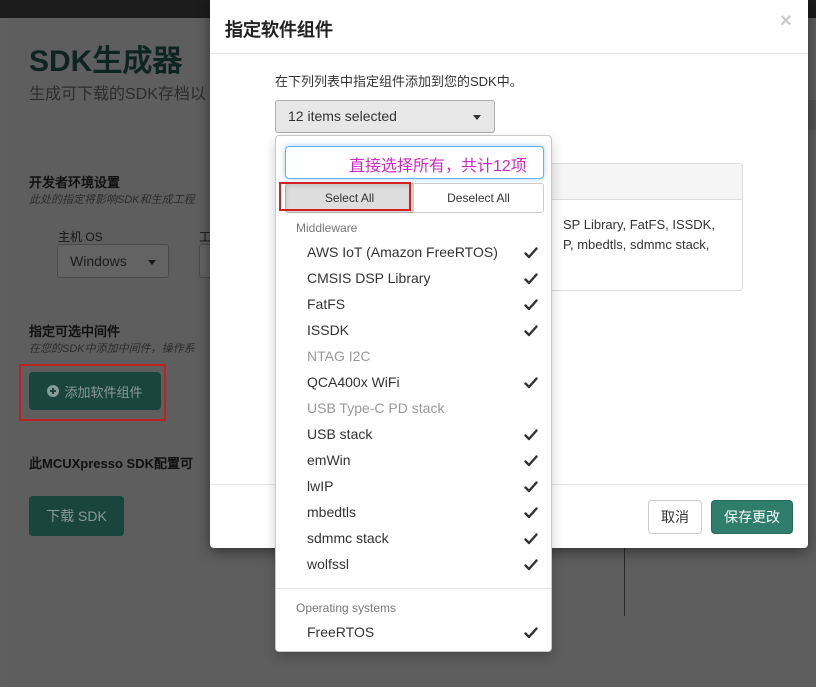 This screenshot has height=687, width=816. I want to click on page-subtitle: 生成可下载的SDK存档以, so click(117, 94).